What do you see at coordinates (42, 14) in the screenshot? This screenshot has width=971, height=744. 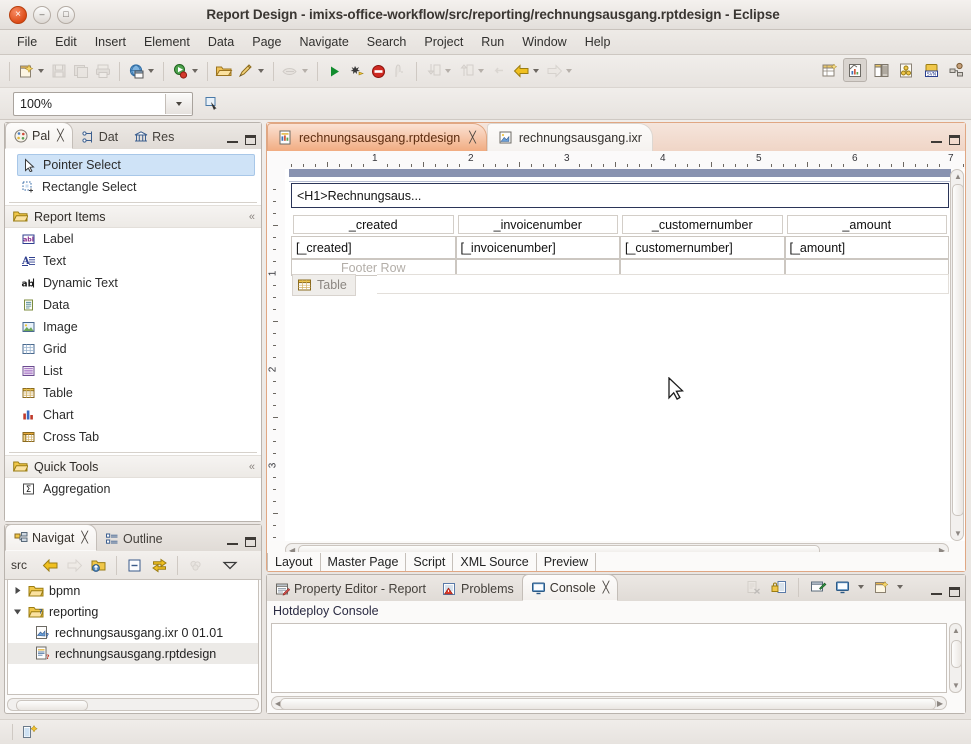 I see `window-minimize-button: –` at bounding box center [42, 14].